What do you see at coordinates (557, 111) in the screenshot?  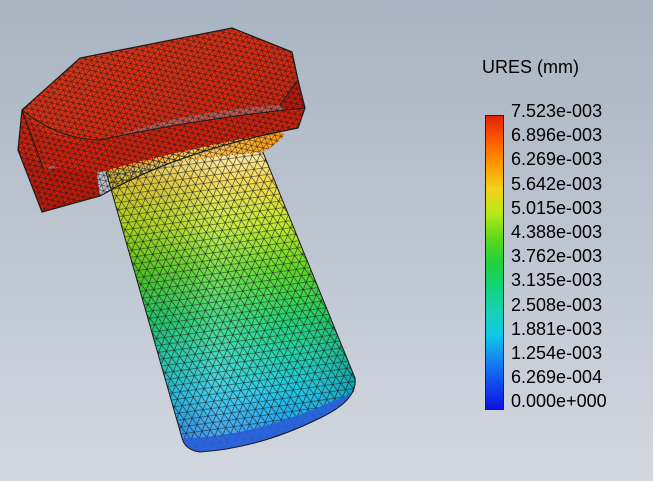 I see `legend-label: 7.523e-003` at bounding box center [557, 111].